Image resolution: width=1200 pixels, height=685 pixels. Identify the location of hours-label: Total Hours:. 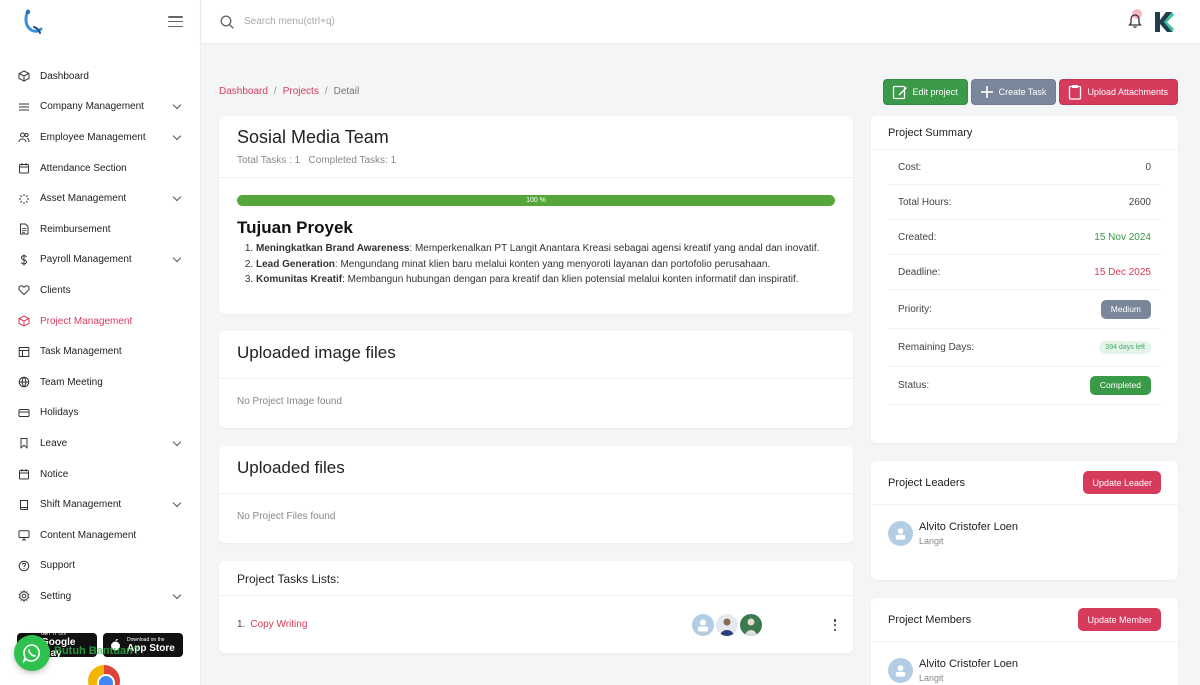
(925, 202).